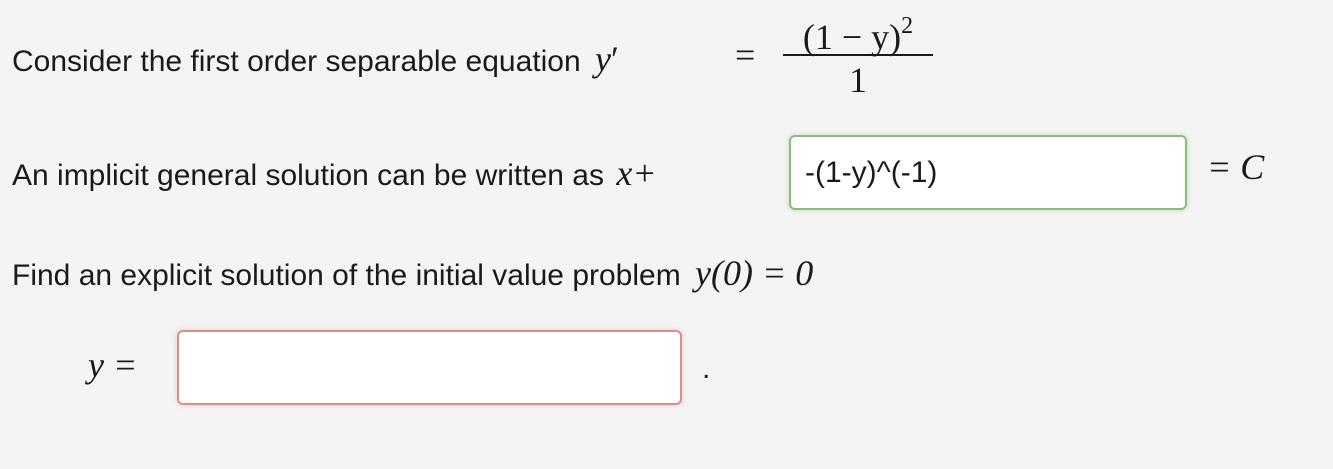 This screenshot has height=469, width=1333. What do you see at coordinates (858, 80) in the screenshot?
I see `fraction-denominator: 1` at bounding box center [858, 80].